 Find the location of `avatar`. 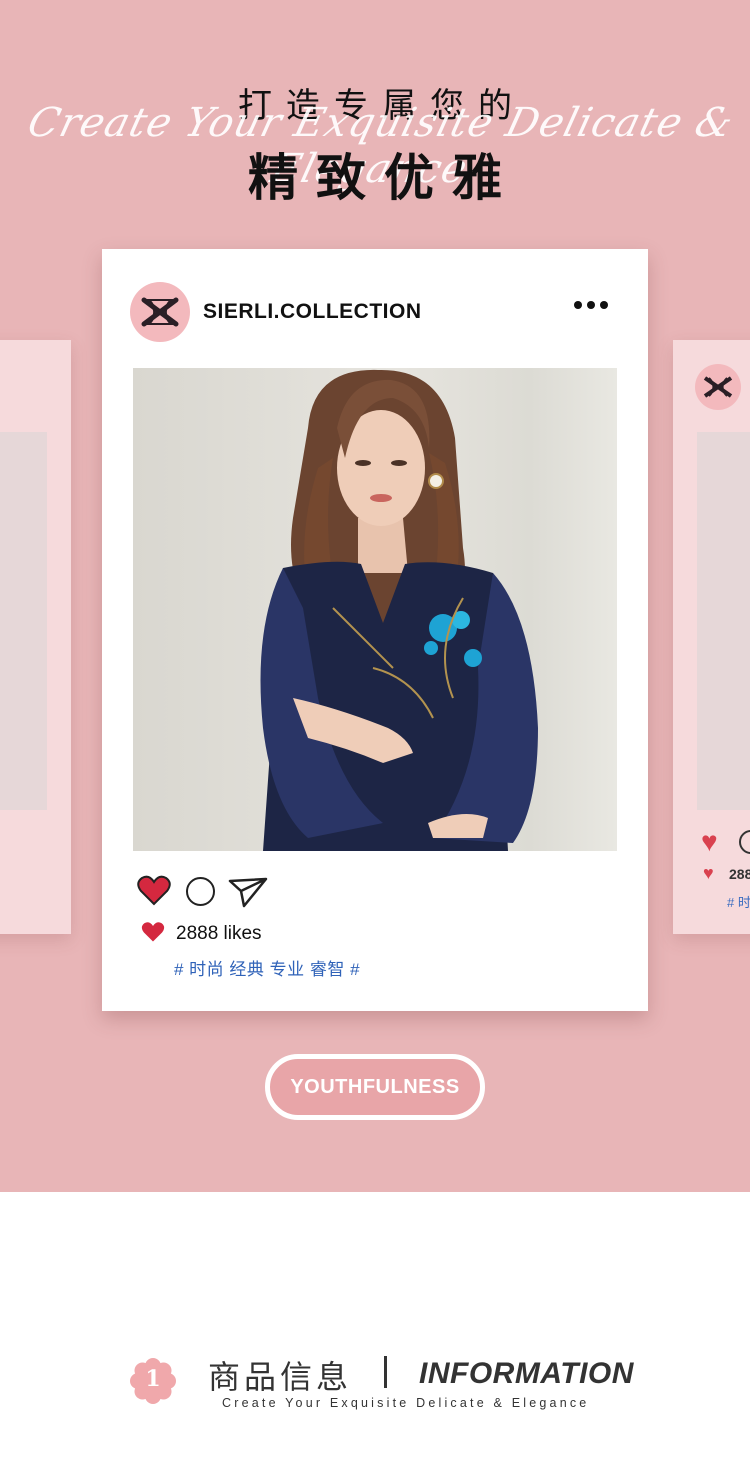

avatar is located at coordinates (160, 312).